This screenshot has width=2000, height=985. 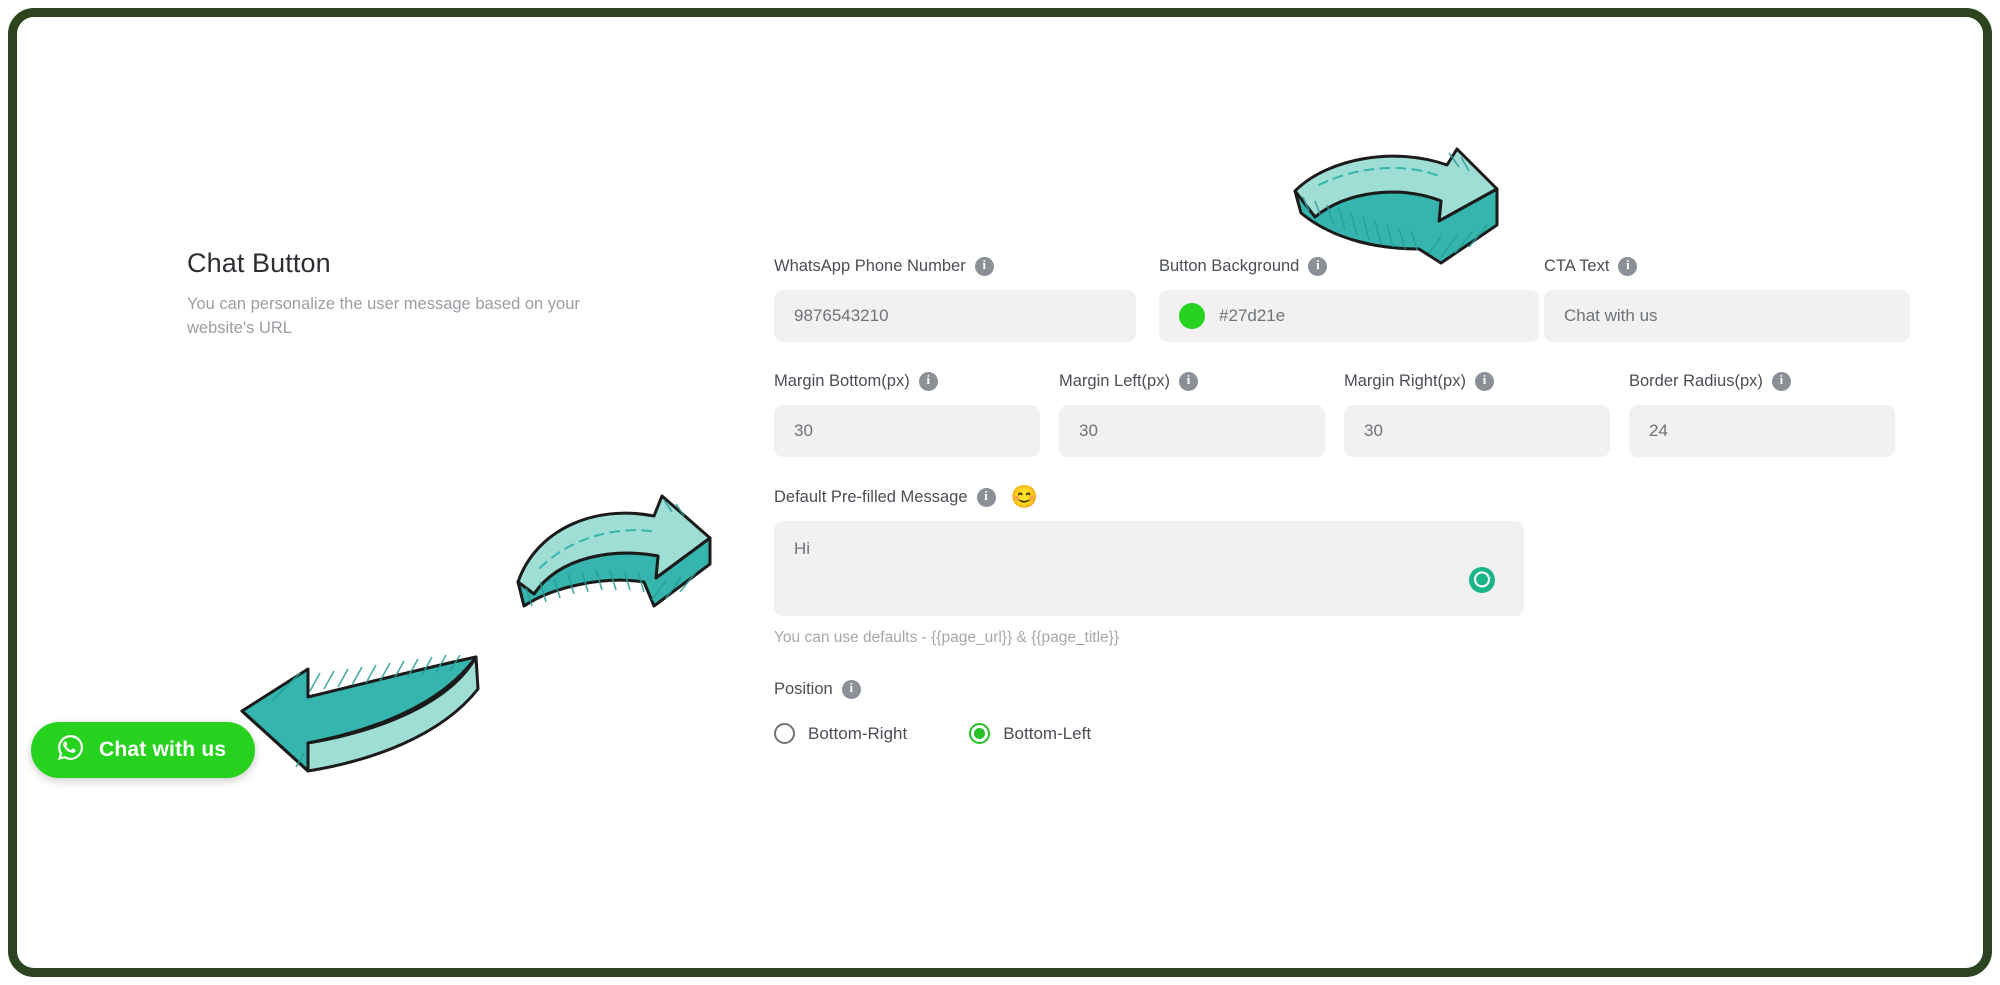 I want to click on button-background-color-input: #27d21e, so click(x=1349, y=316).